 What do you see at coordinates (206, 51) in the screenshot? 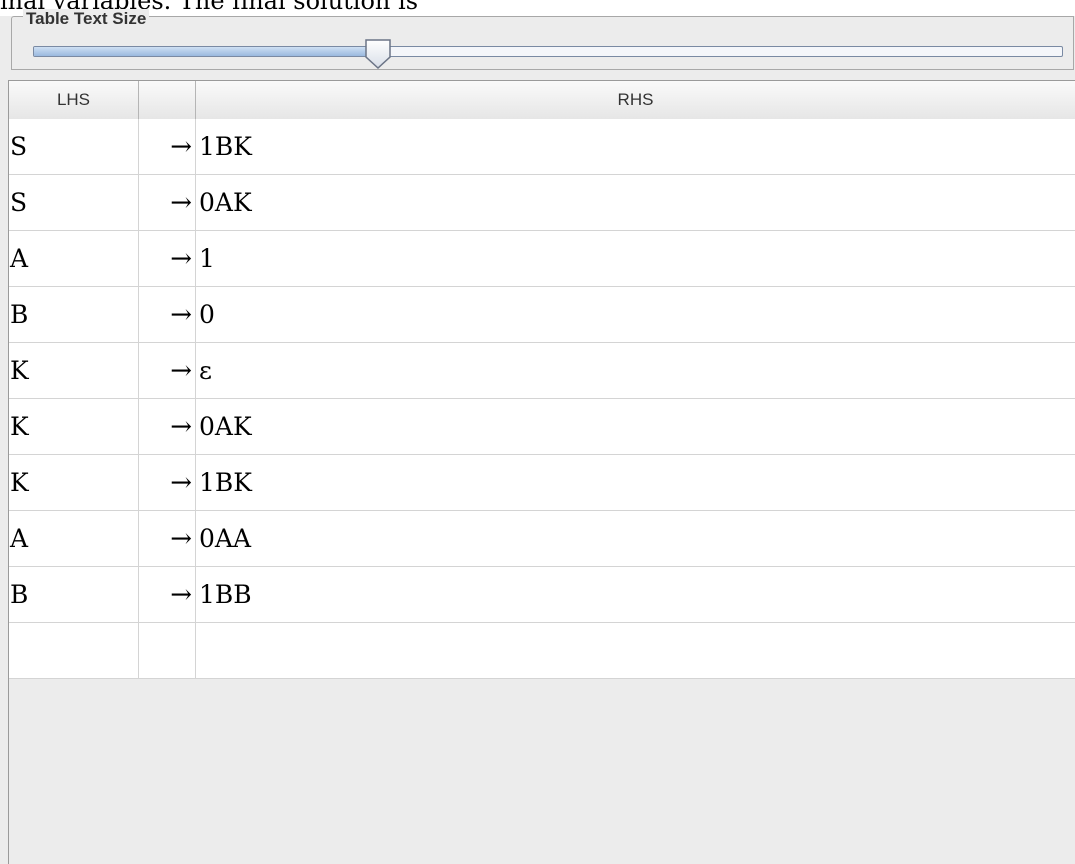
I see `text-size-slider-fill` at bounding box center [206, 51].